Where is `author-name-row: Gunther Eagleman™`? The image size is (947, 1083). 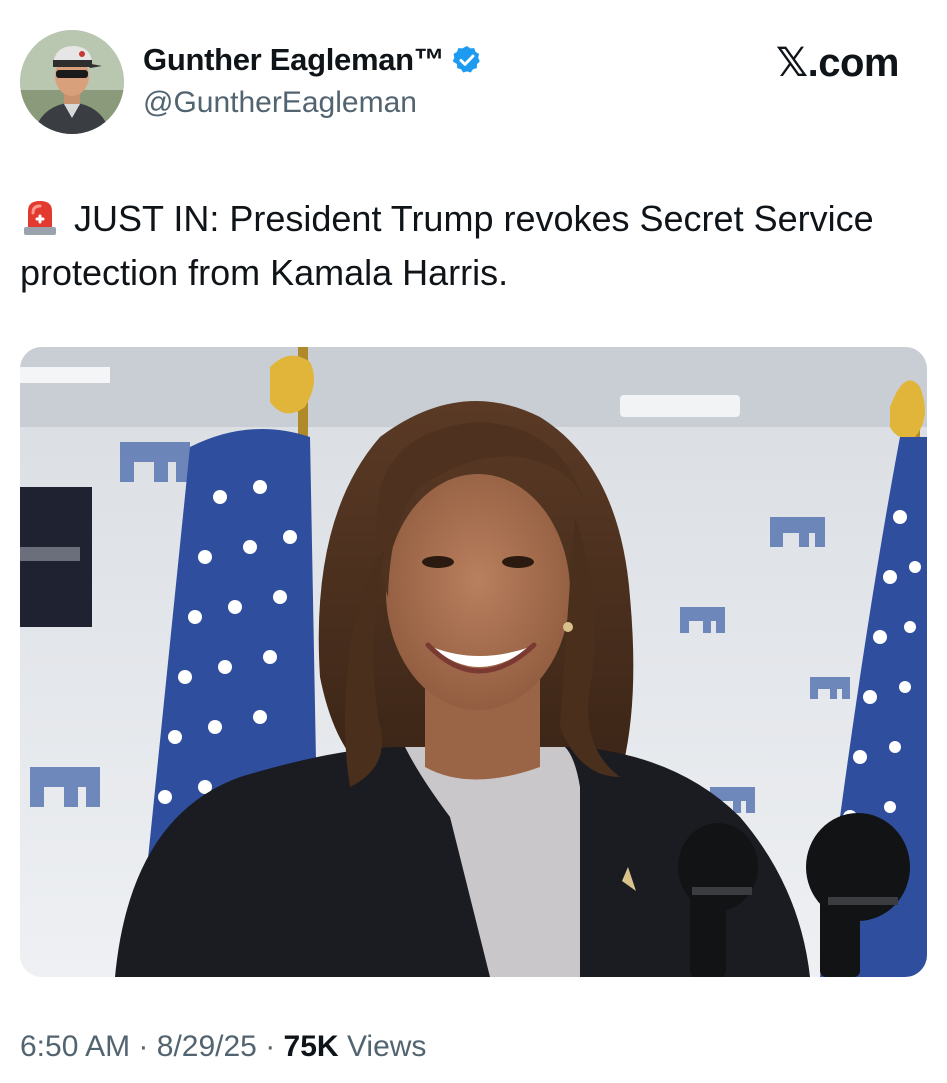
author-name-row: Gunther Eagleman™ is located at coordinates (313, 60).